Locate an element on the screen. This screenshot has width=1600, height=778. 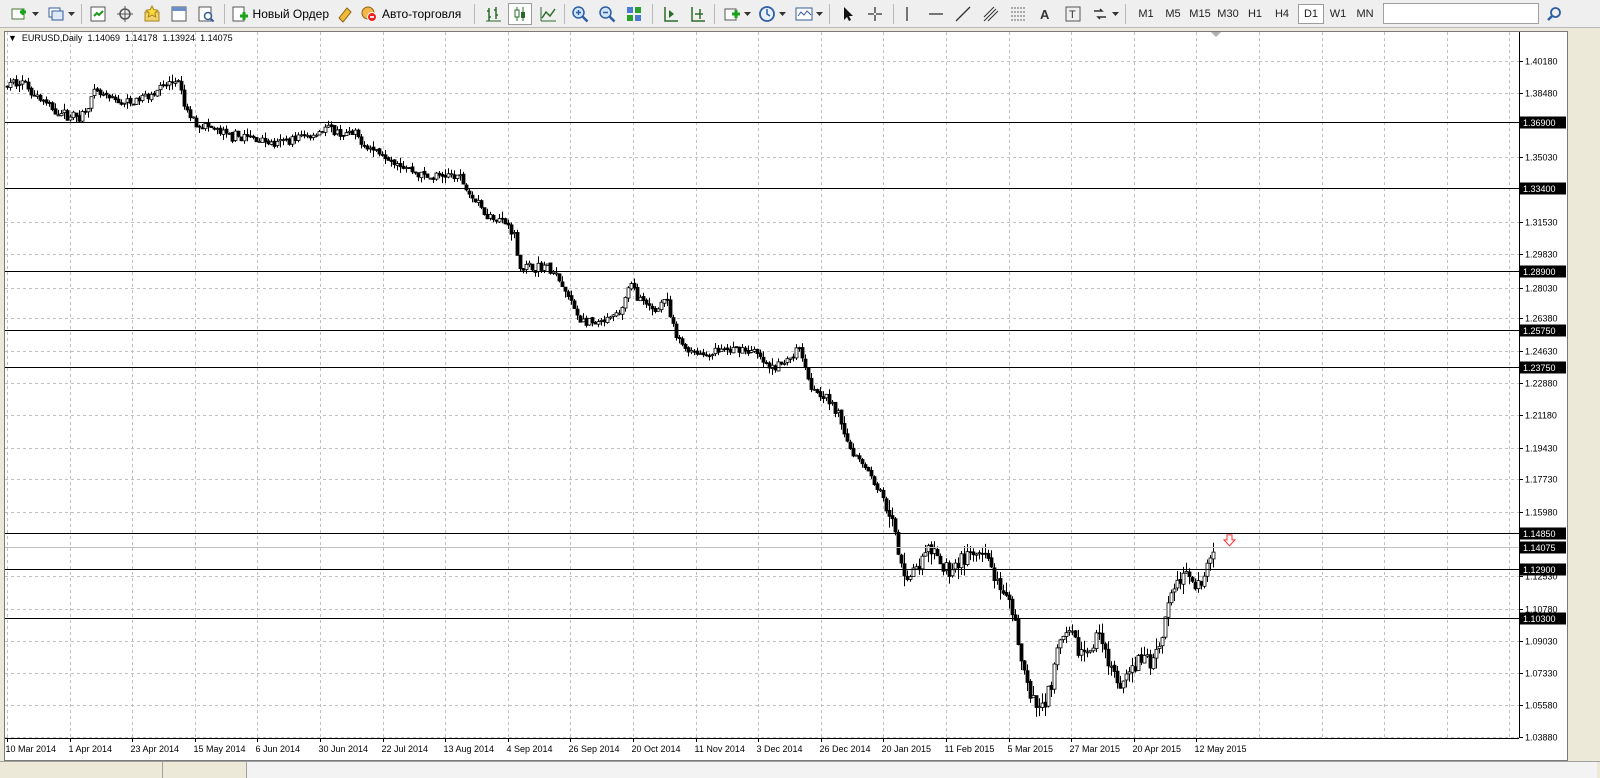
x-tick-label: 30 Jun 2014 is located at coordinates (344, 749).